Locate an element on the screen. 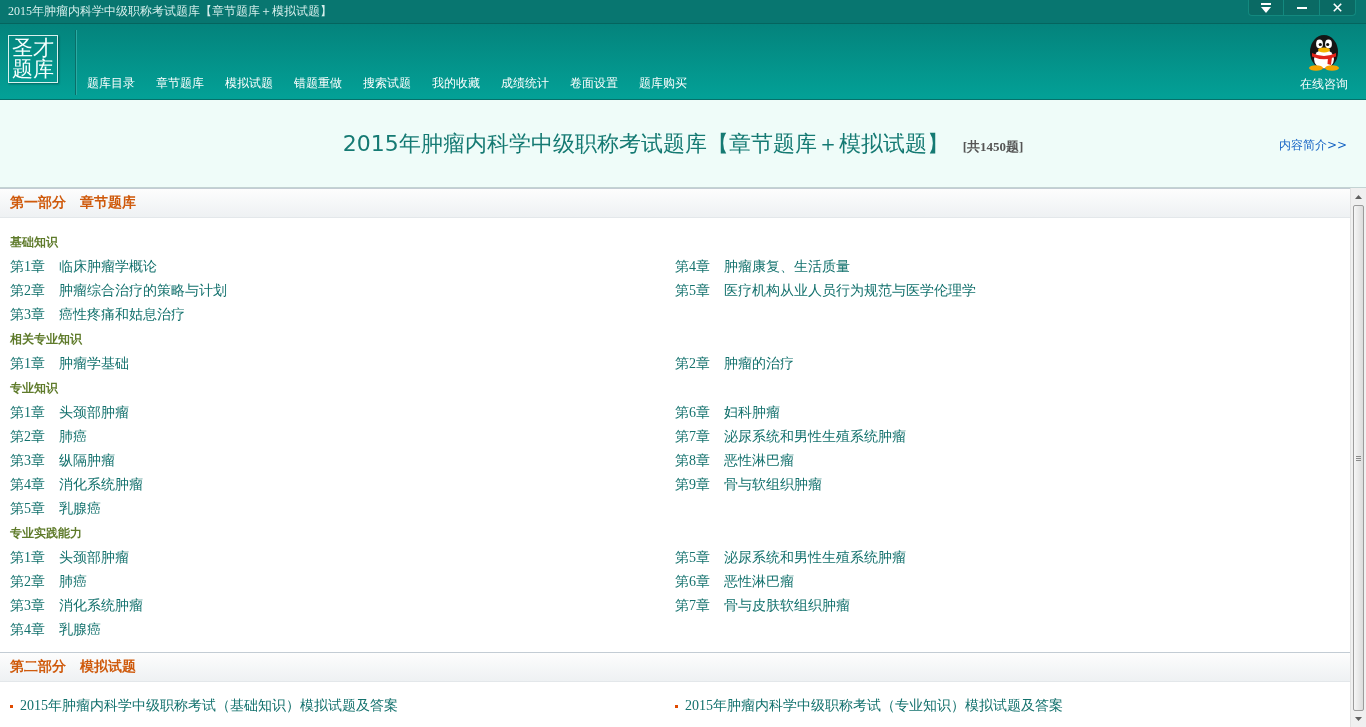 The height and width of the screenshot is (727, 1366). chapter-link: 第5章 泌尿系统和男性生殖系统肿瘤 is located at coordinates (790, 558).